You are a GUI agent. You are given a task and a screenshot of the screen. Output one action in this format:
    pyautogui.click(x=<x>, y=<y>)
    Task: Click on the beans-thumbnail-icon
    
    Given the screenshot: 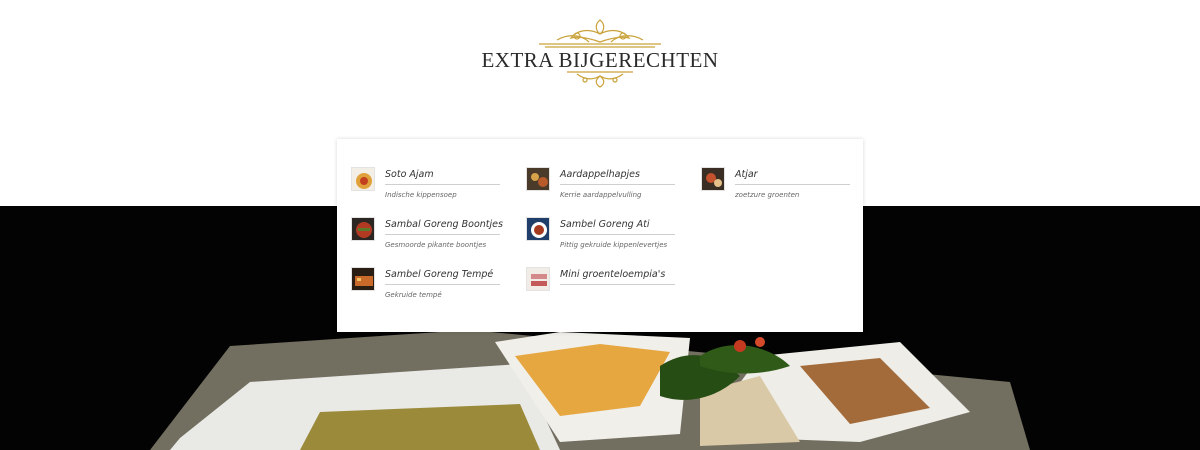 What is the action you would take?
    pyautogui.click(x=363, y=229)
    